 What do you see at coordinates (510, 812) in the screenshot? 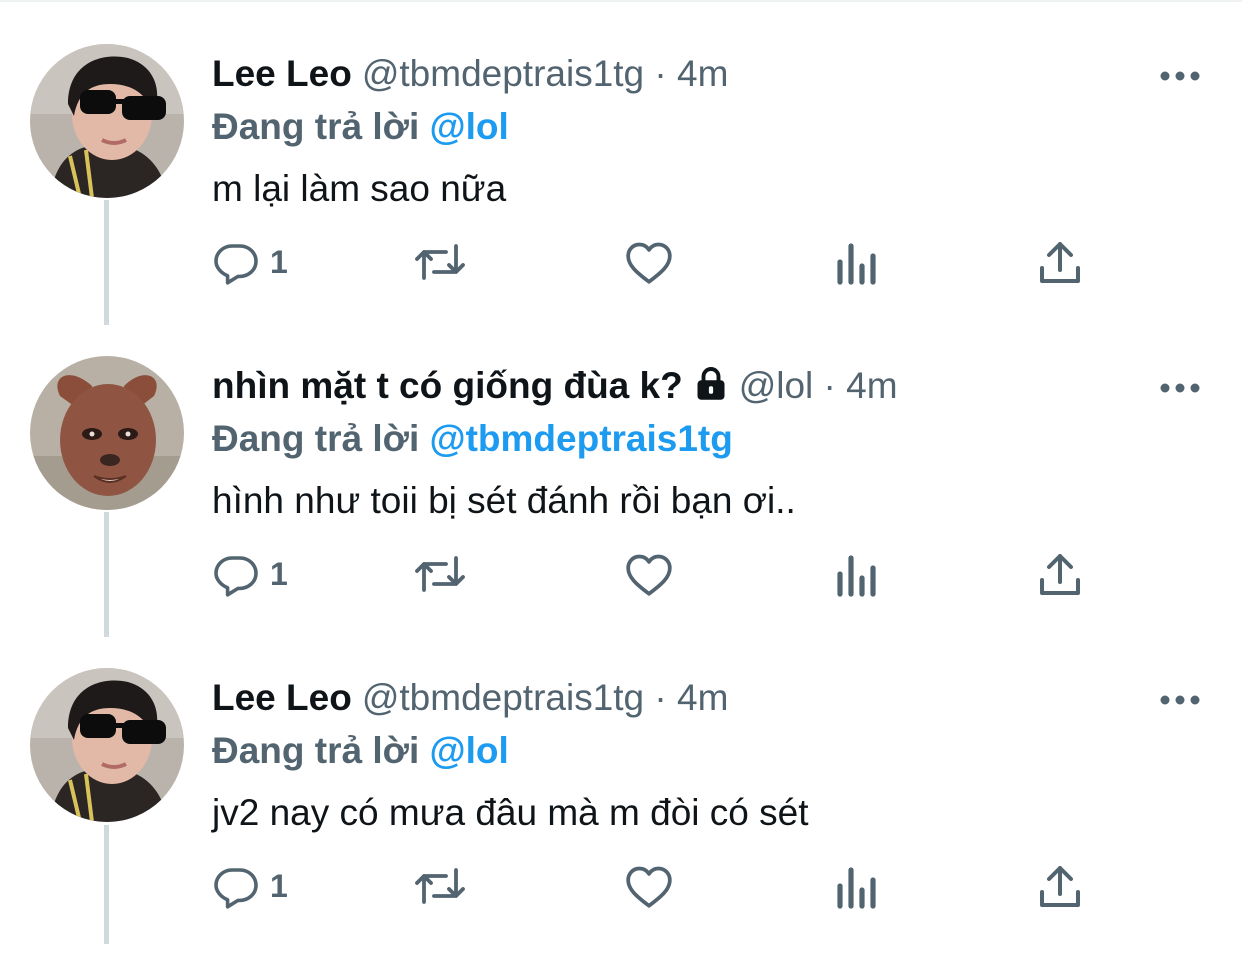
I see `tweet-text: jv2 nay có mưa đâu mà m đòi có sét` at bounding box center [510, 812].